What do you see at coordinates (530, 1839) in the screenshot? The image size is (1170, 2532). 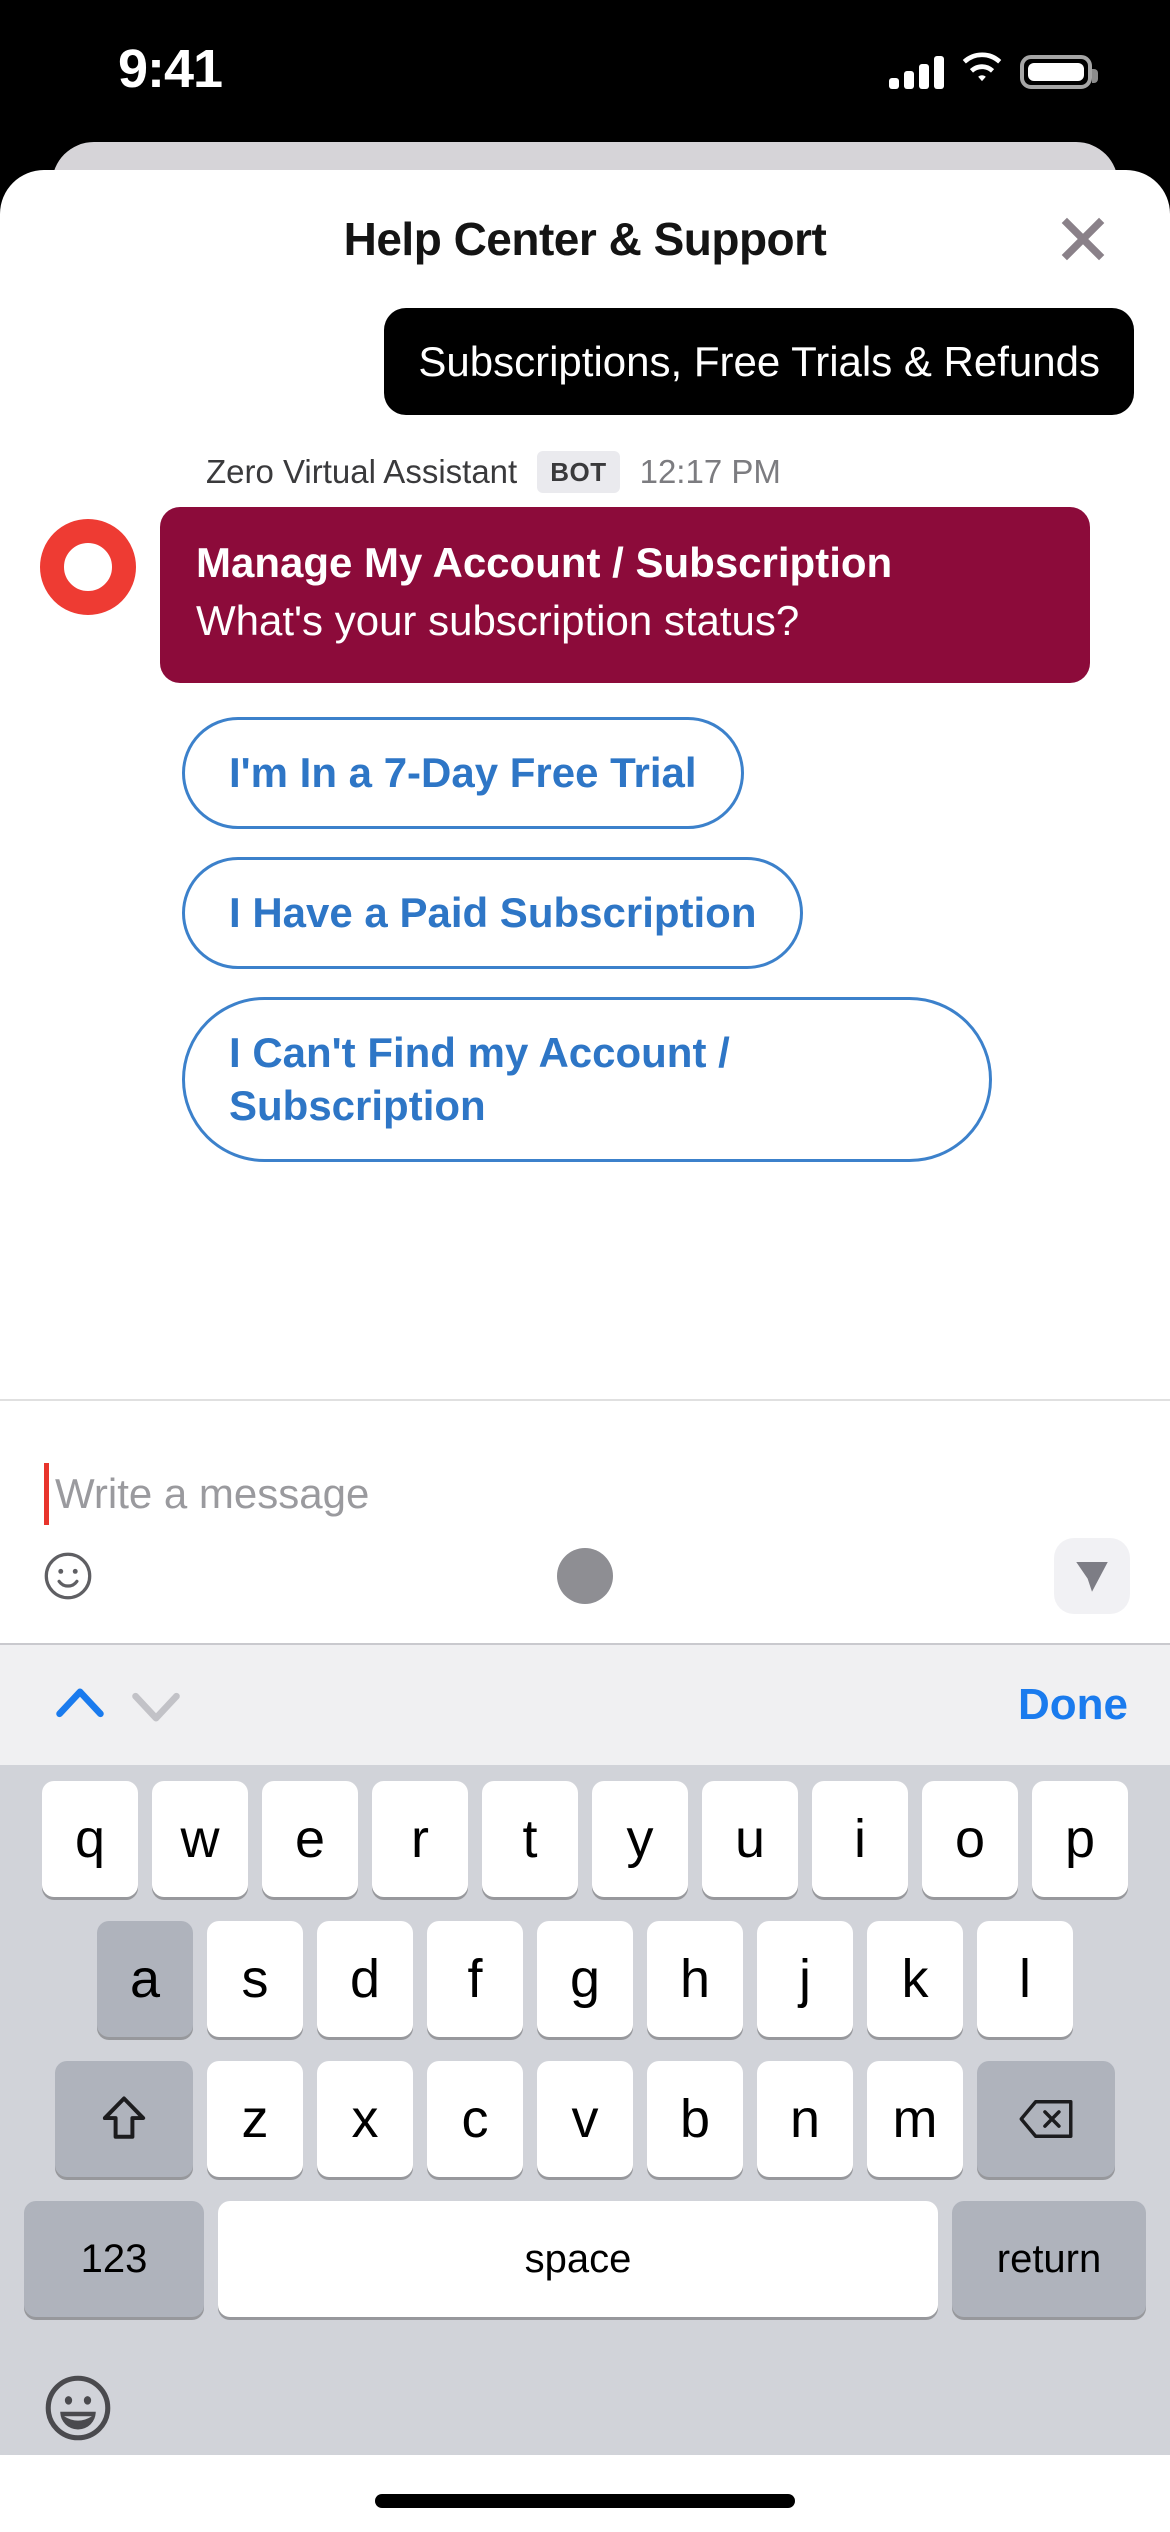 I see `key-t: t` at bounding box center [530, 1839].